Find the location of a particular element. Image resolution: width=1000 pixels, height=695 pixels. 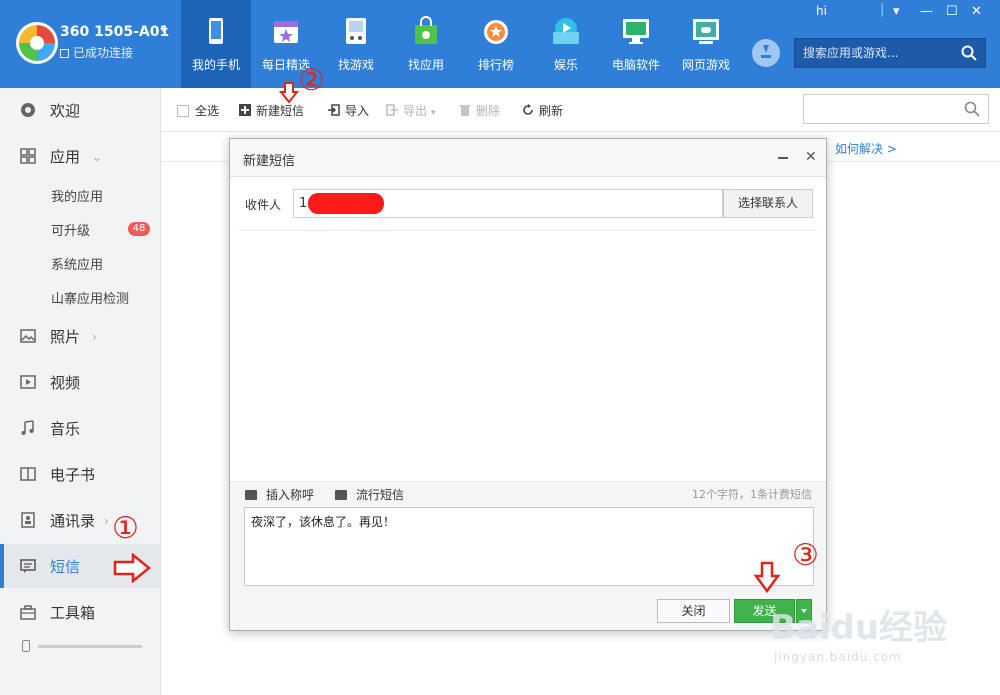

refresh-icon is located at coordinates (528, 109).